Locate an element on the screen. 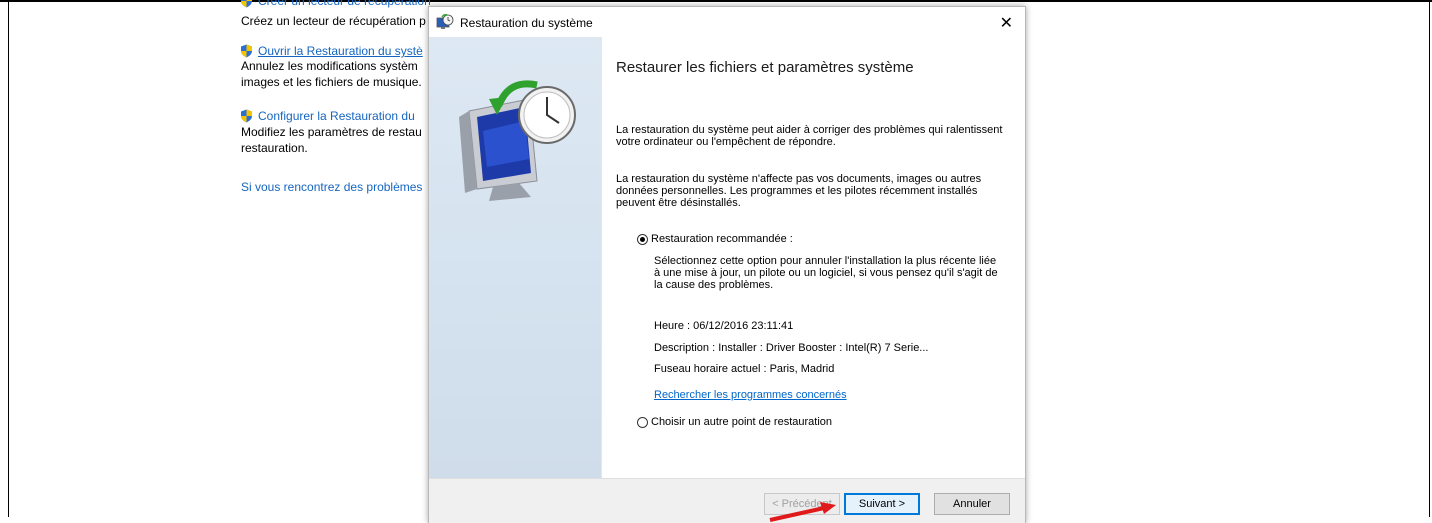  cancel-button: Annuler is located at coordinates (972, 504).